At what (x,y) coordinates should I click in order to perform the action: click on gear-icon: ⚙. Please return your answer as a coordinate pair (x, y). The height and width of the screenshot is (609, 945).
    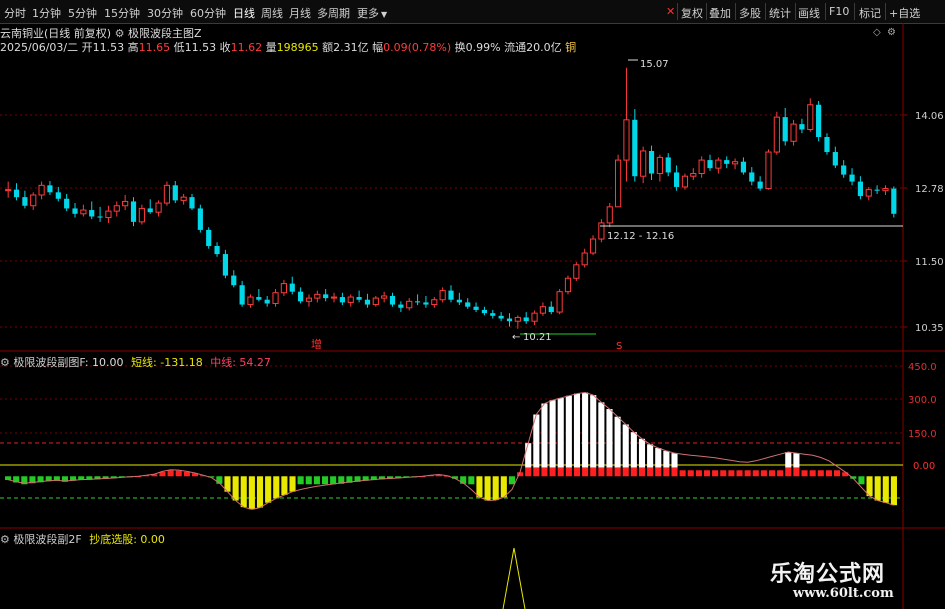
    Looking at the image, I should click on (5, 539).